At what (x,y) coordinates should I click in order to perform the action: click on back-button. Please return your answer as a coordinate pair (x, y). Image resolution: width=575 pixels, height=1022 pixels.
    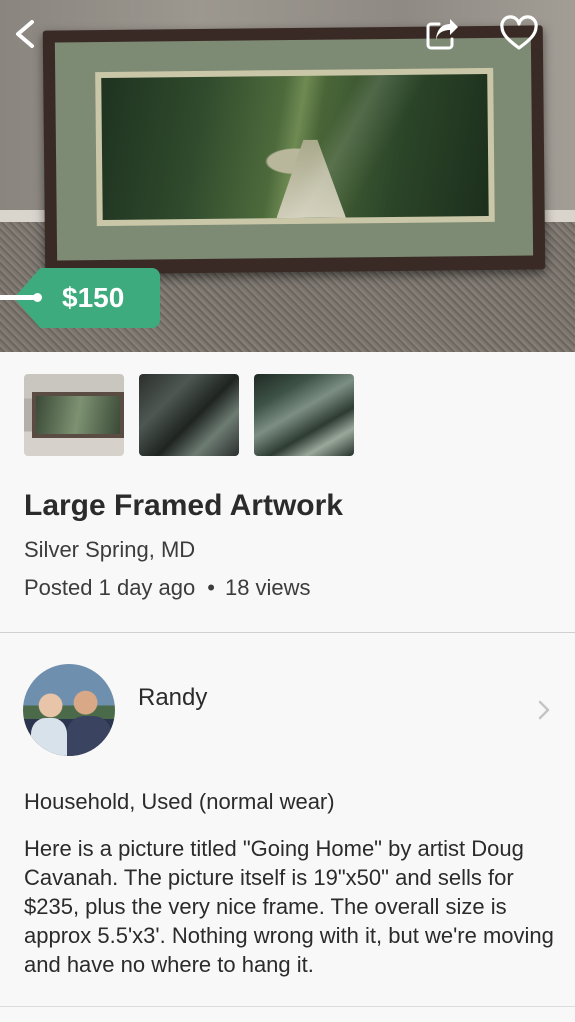
    Looking at the image, I should click on (25, 34).